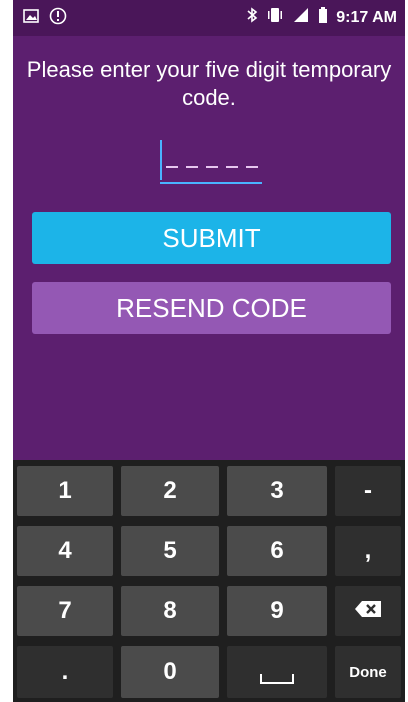 The height and width of the screenshot is (702, 408). Describe the element at coordinates (170, 672) in the screenshot. I see `key-0: 0` at that location.